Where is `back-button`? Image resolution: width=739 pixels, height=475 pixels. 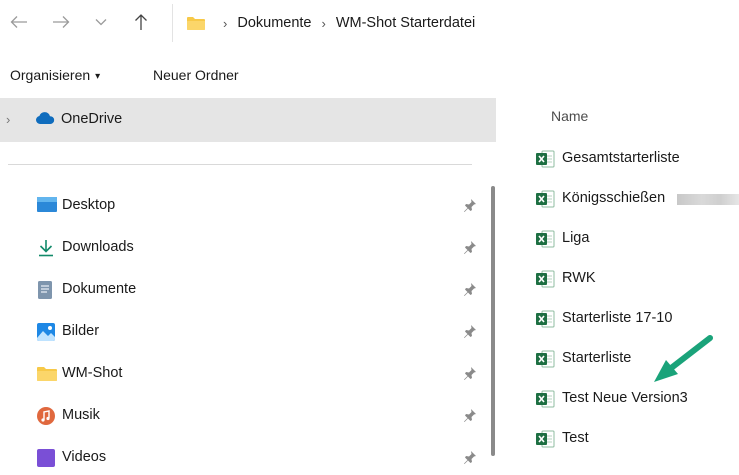 back-button is located at coordinates (19, 22).